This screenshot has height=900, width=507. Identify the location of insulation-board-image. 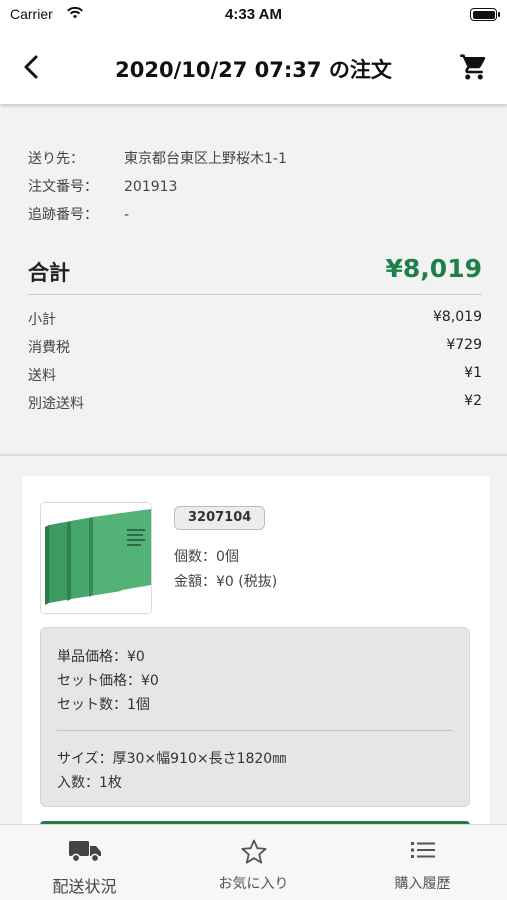
(96, 558).